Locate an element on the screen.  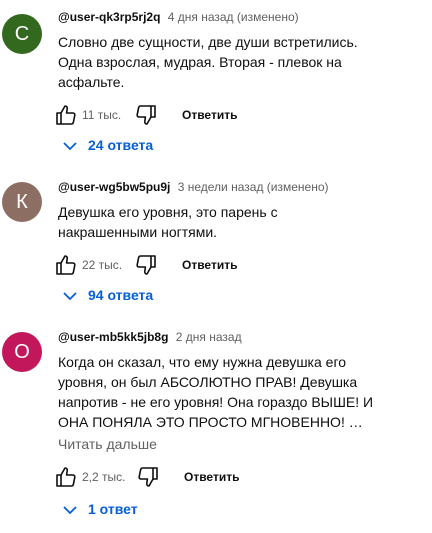
avatar: О is located at coordinates (22, 352).